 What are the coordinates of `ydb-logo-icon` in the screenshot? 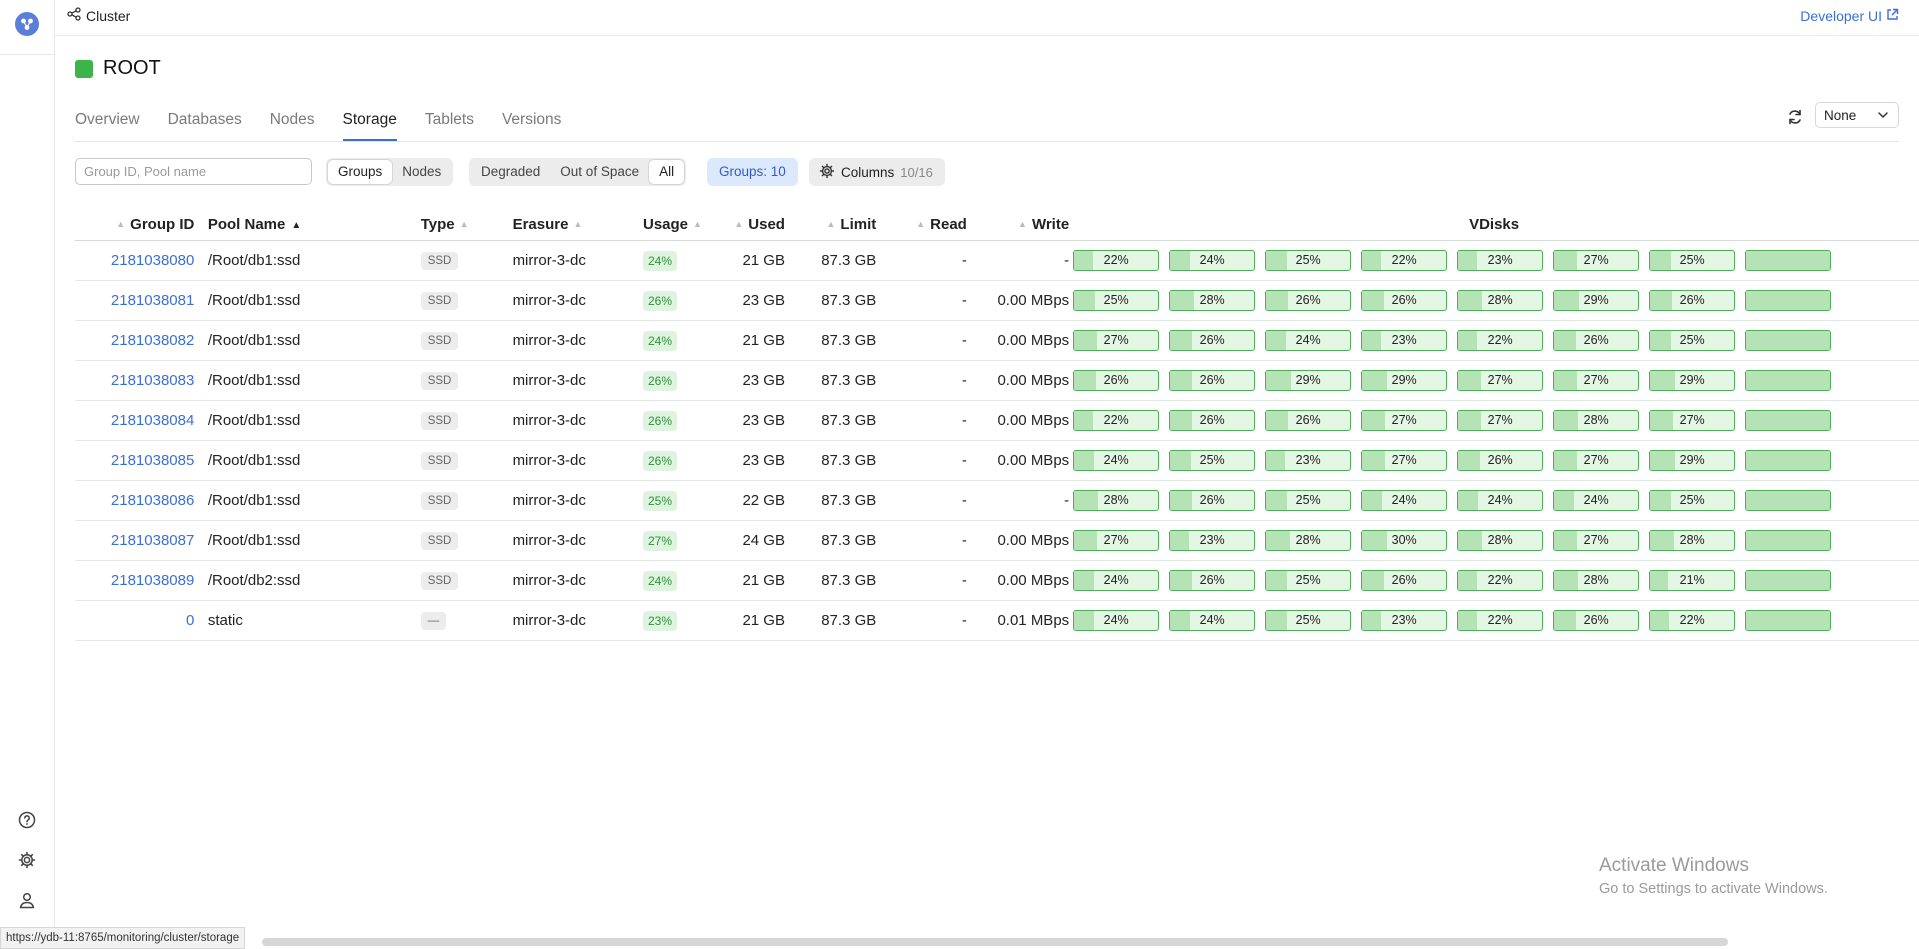 It's located at (27, 24).